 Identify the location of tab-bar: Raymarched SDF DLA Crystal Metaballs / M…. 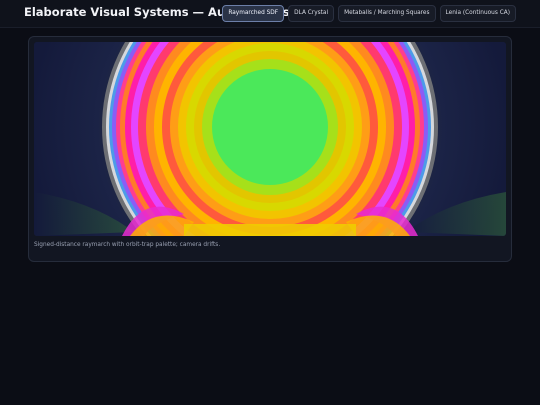
(369, 13).